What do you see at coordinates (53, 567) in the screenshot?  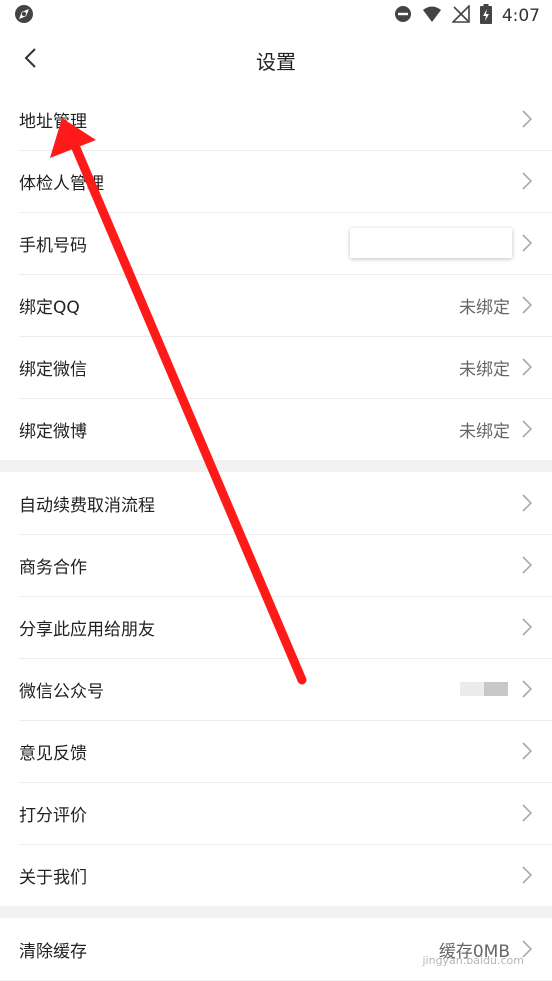 I see `row-label: 商务合作` at bounding box center [53, 567].